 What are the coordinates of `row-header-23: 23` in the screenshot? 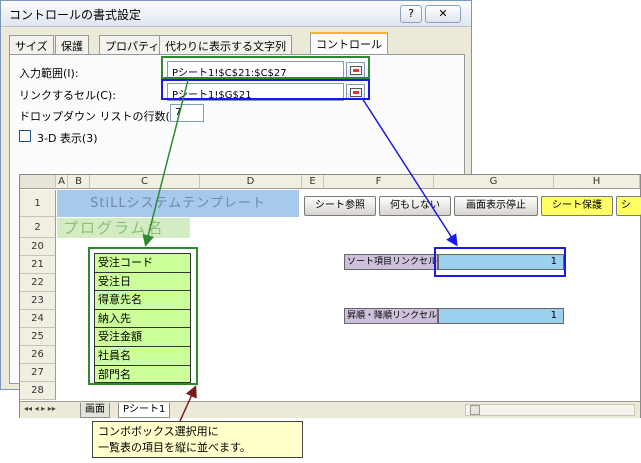 It's located at (38, 301).